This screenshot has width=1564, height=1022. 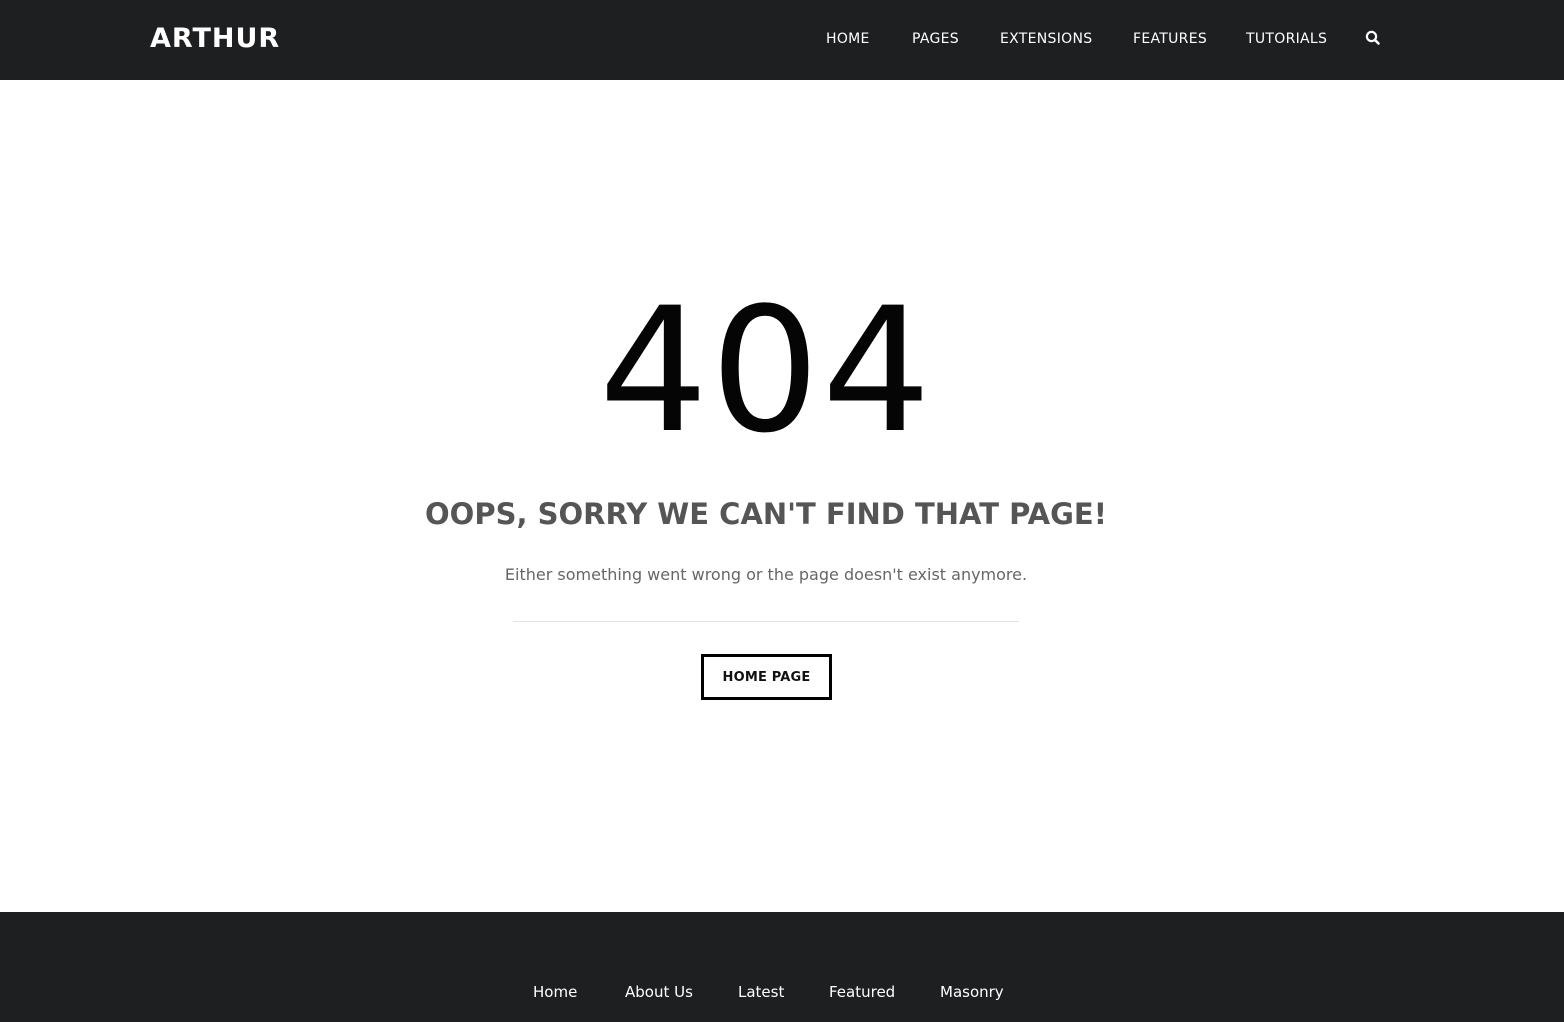 What do you see at coordinates (1170, 39) in the screenshot?
I see `nav-item-features: FEATURES` at bounding box center [1170, 39].